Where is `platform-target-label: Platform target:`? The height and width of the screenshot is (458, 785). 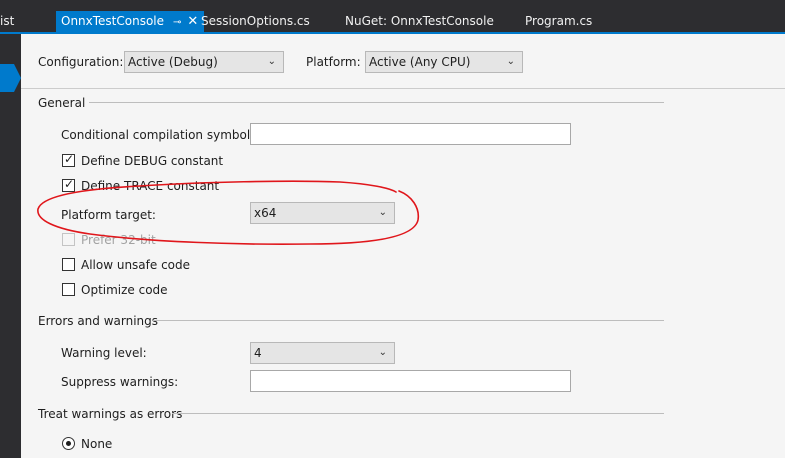
platform-target-label: Platform target: is located at coordinates (108, 215).